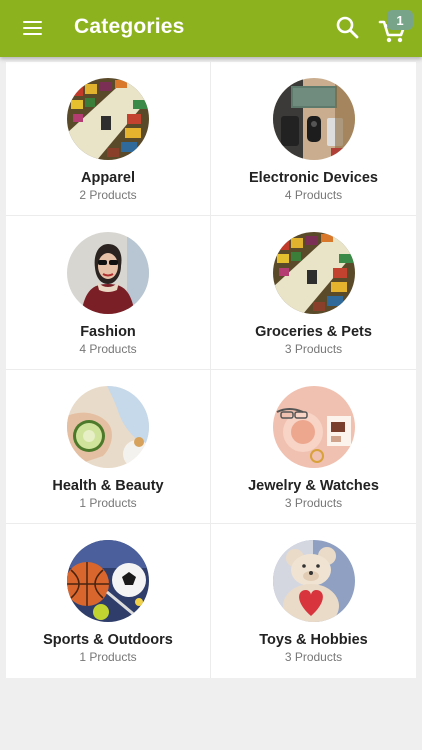 The image size is (422, 750). What do you see at coordinates (400, 20) in the screenshot?
I see `cart-count-badge: 1` at bounding box center [400, 20].